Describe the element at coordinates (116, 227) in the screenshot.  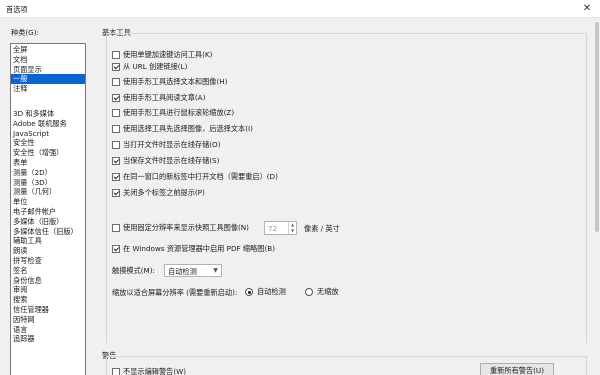
I see `fixed-resolution-checkbox` at that location.